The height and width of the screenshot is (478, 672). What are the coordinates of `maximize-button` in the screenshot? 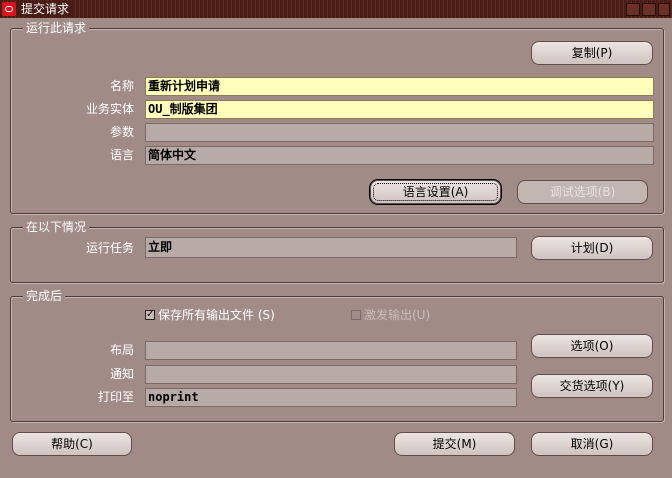 It's located at (649, 9).